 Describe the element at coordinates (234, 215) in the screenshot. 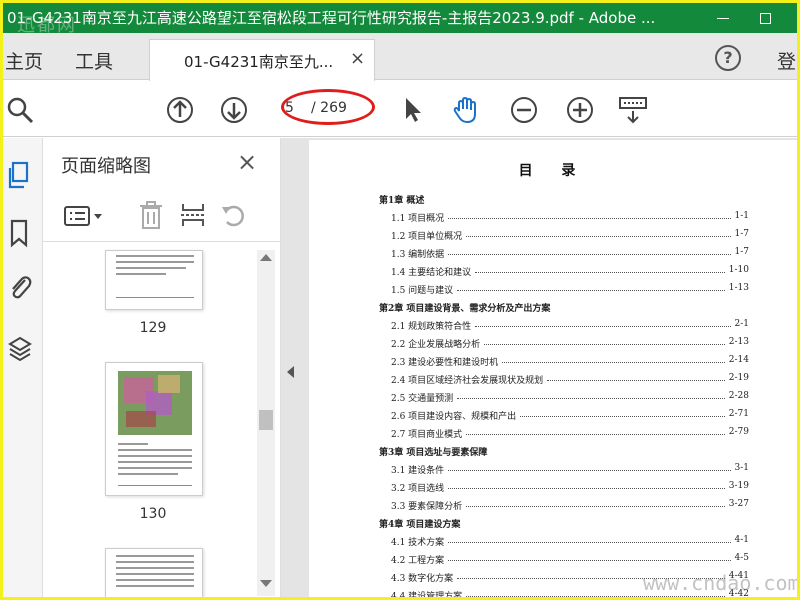

I see `rotate-icon` at that location.